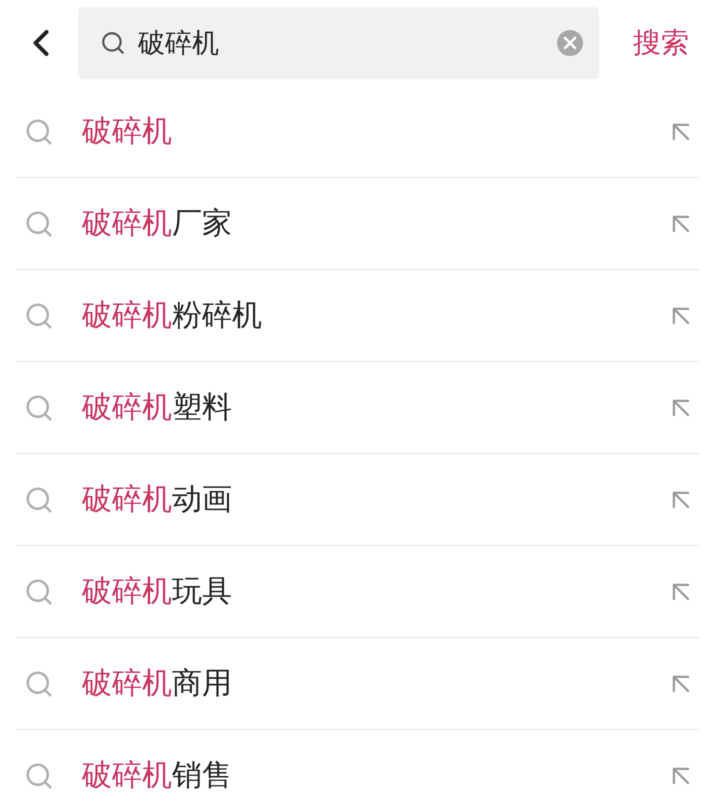 The width and height of the screenshot is (714, 804). What do you see at coordinates (358, 408) in the screenshot?
I see `suggestion-item: 破碎机塑料` at bounding box center [358, 408].